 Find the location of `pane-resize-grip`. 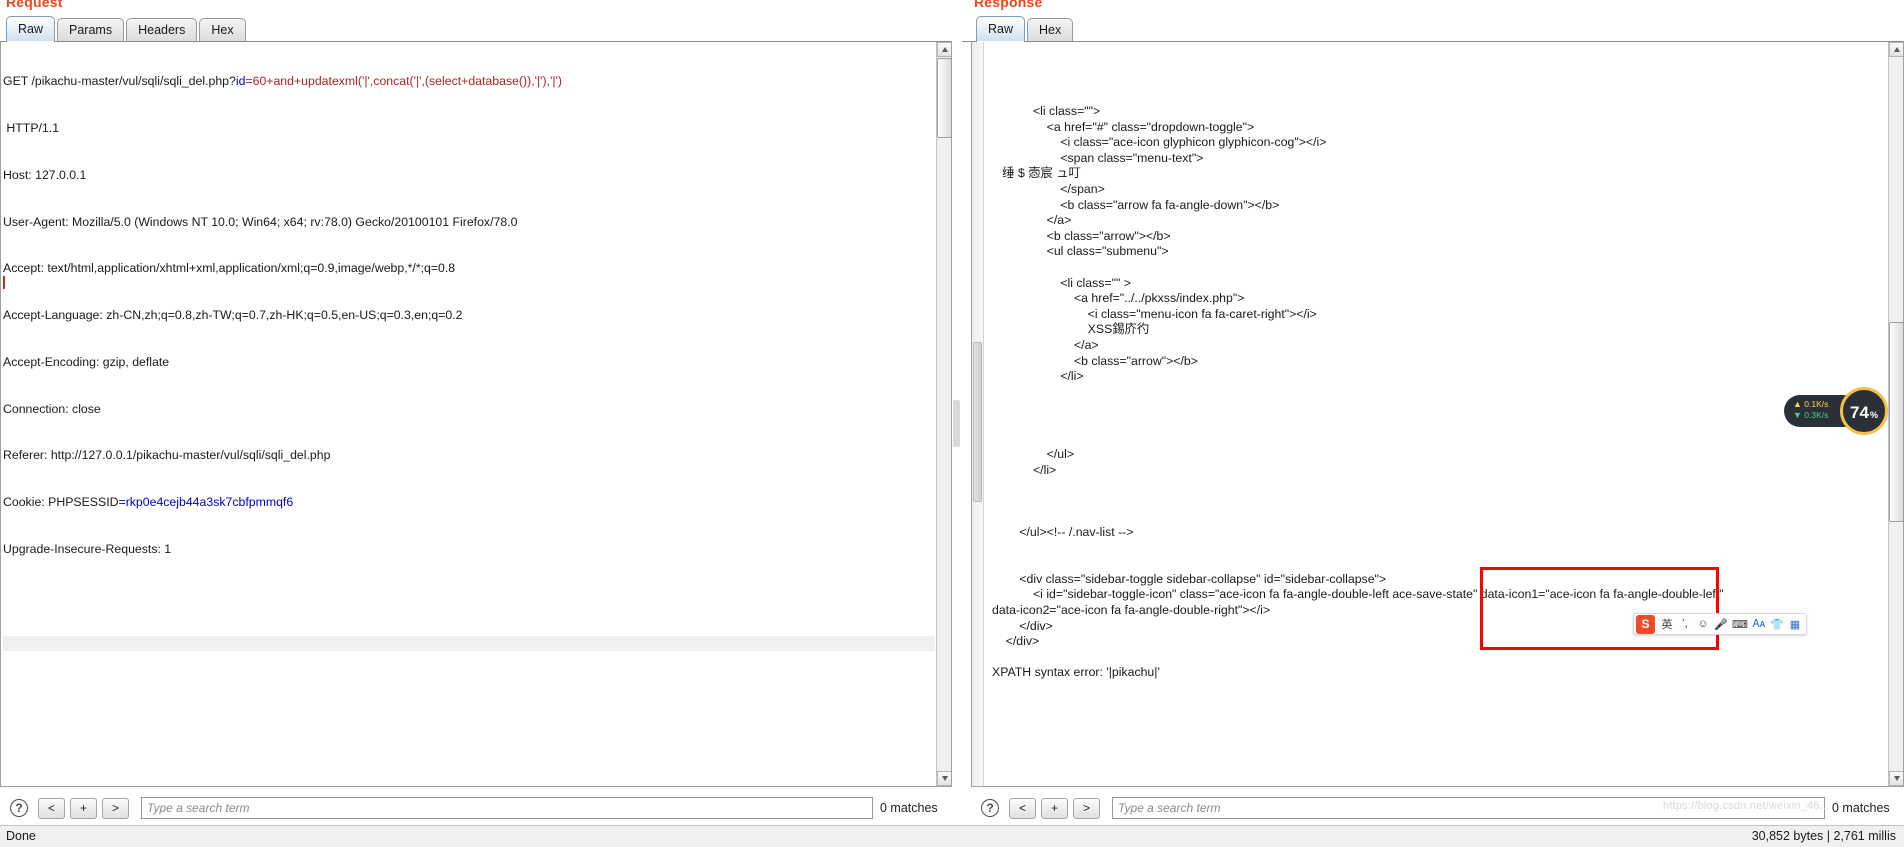

pane-resize-grip is located at coordinates (956, 423).